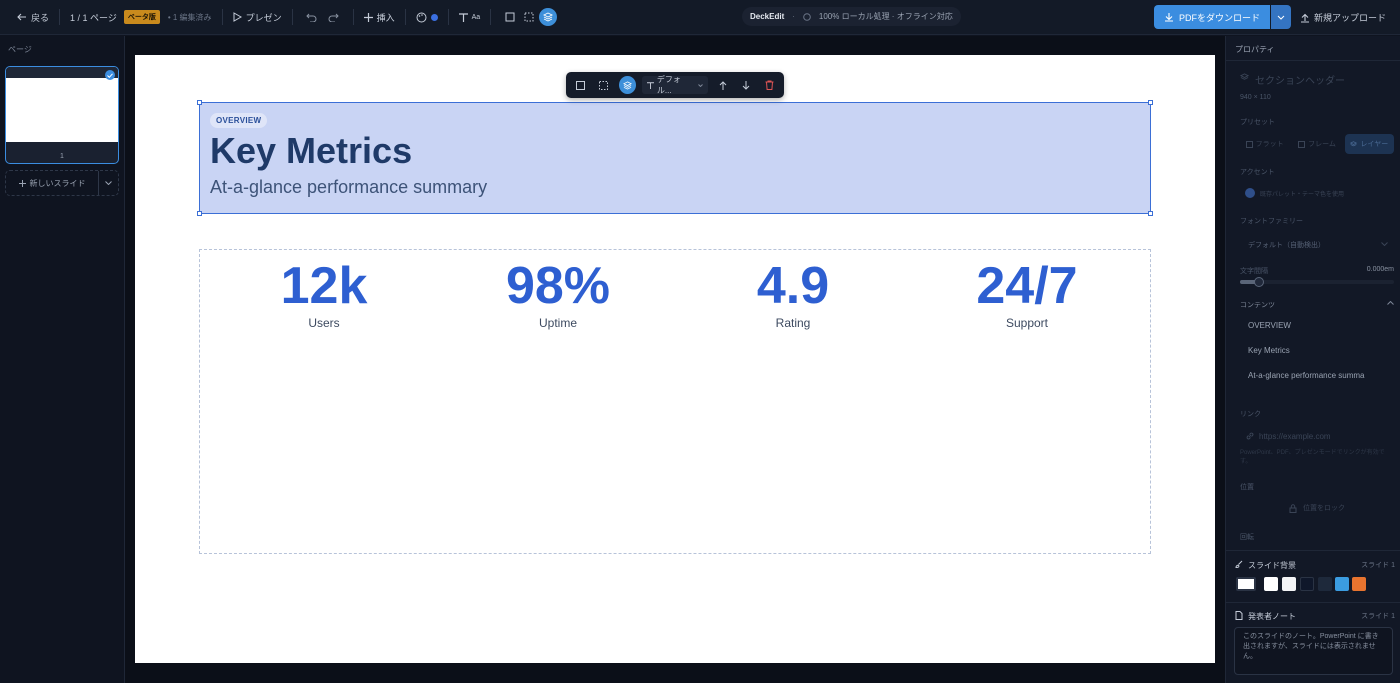 The width and height of the screenshot is (1400, 683). Describe the element at coordinates (1169, 17) in the screenshot. I see `download-icon` at that location.